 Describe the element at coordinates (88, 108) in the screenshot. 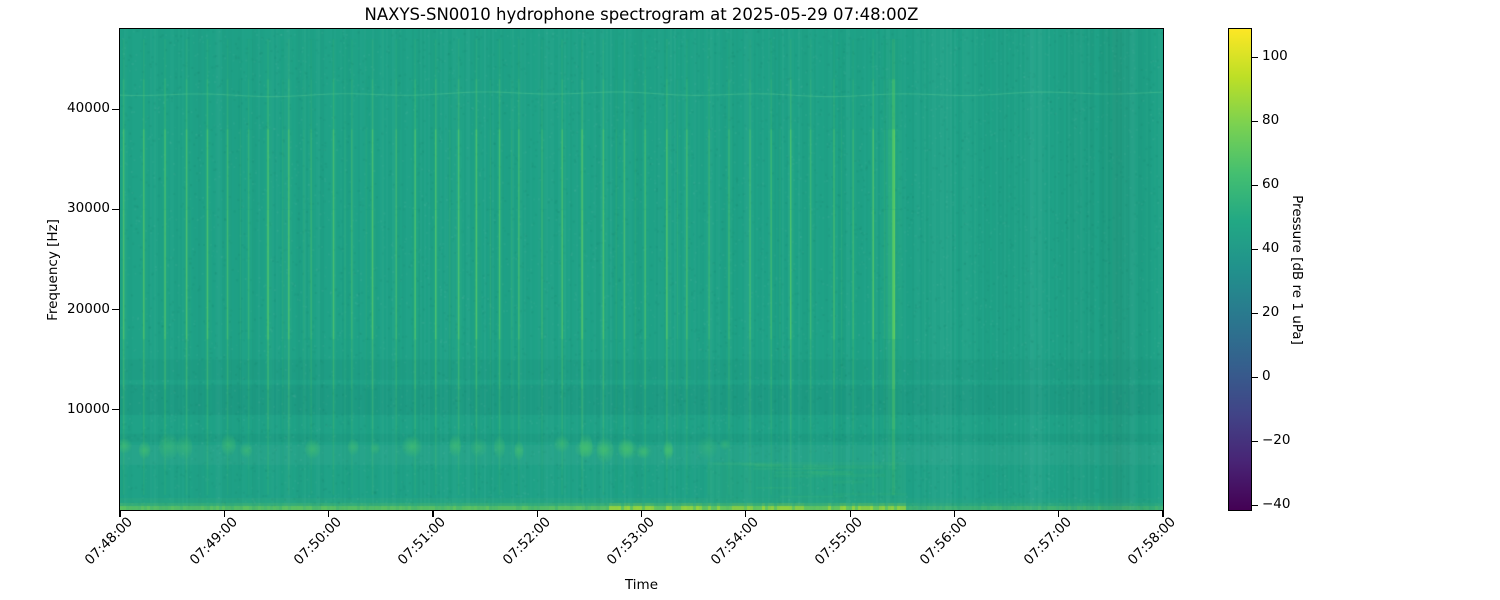

I see `y-tick-label: 40000` at that location.